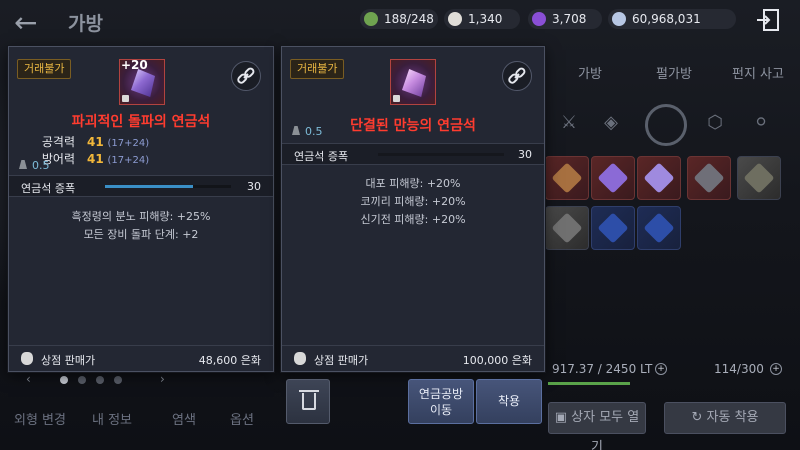 The image size is (800, 450). What do you see at coordinates (413, 183) in the screenshot?
I see `effect-line: 대포 피해량: +20%` at bounding box center [413, 183].